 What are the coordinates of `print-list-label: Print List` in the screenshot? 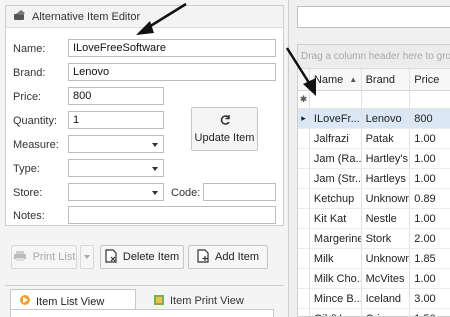 It's located at (54, 257).